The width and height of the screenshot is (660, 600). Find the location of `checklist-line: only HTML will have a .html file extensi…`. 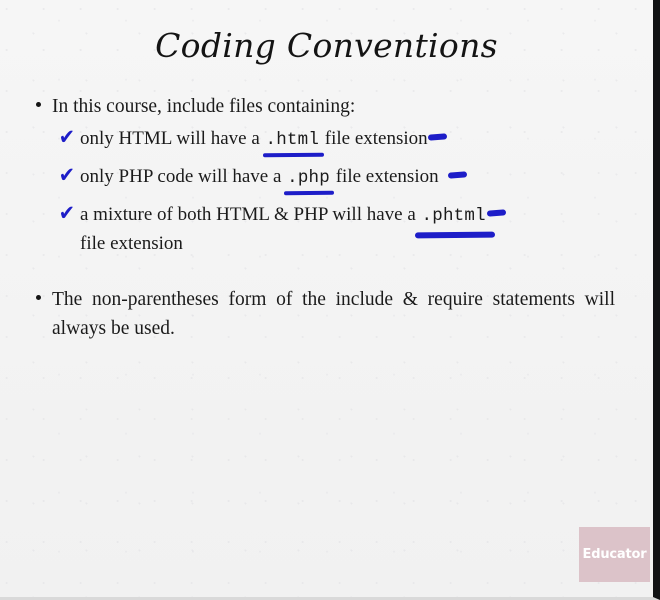

checklist-line: only HTML will have a .html file extensi… is located at coordinates (354, 141).